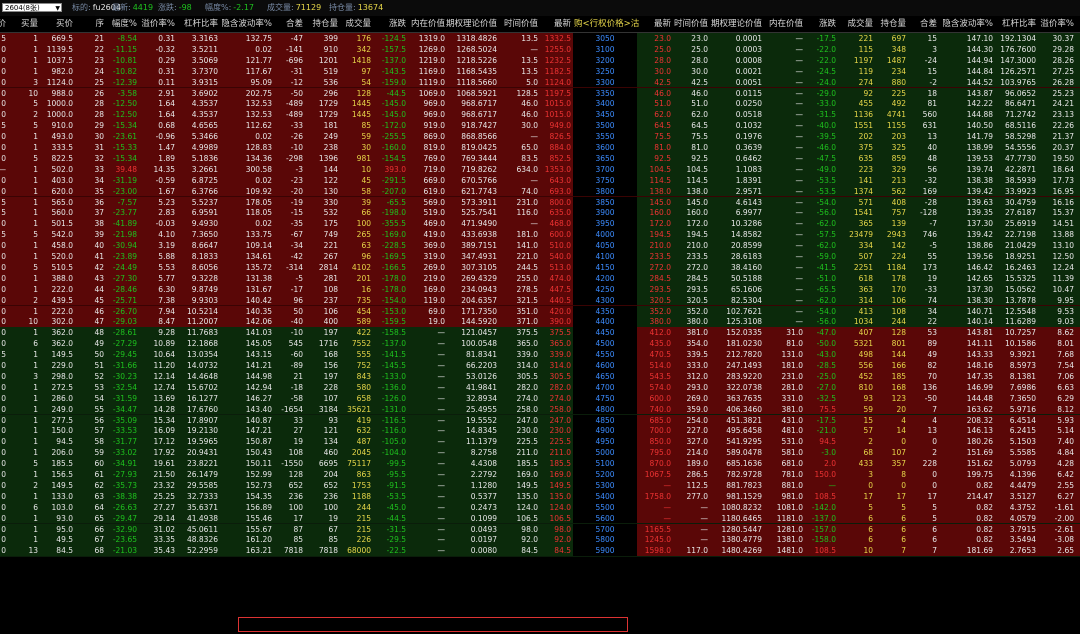 The height and width of the screenshot is (634, 1080). I want to click on strike-cell: 4600, so click(605, 365).